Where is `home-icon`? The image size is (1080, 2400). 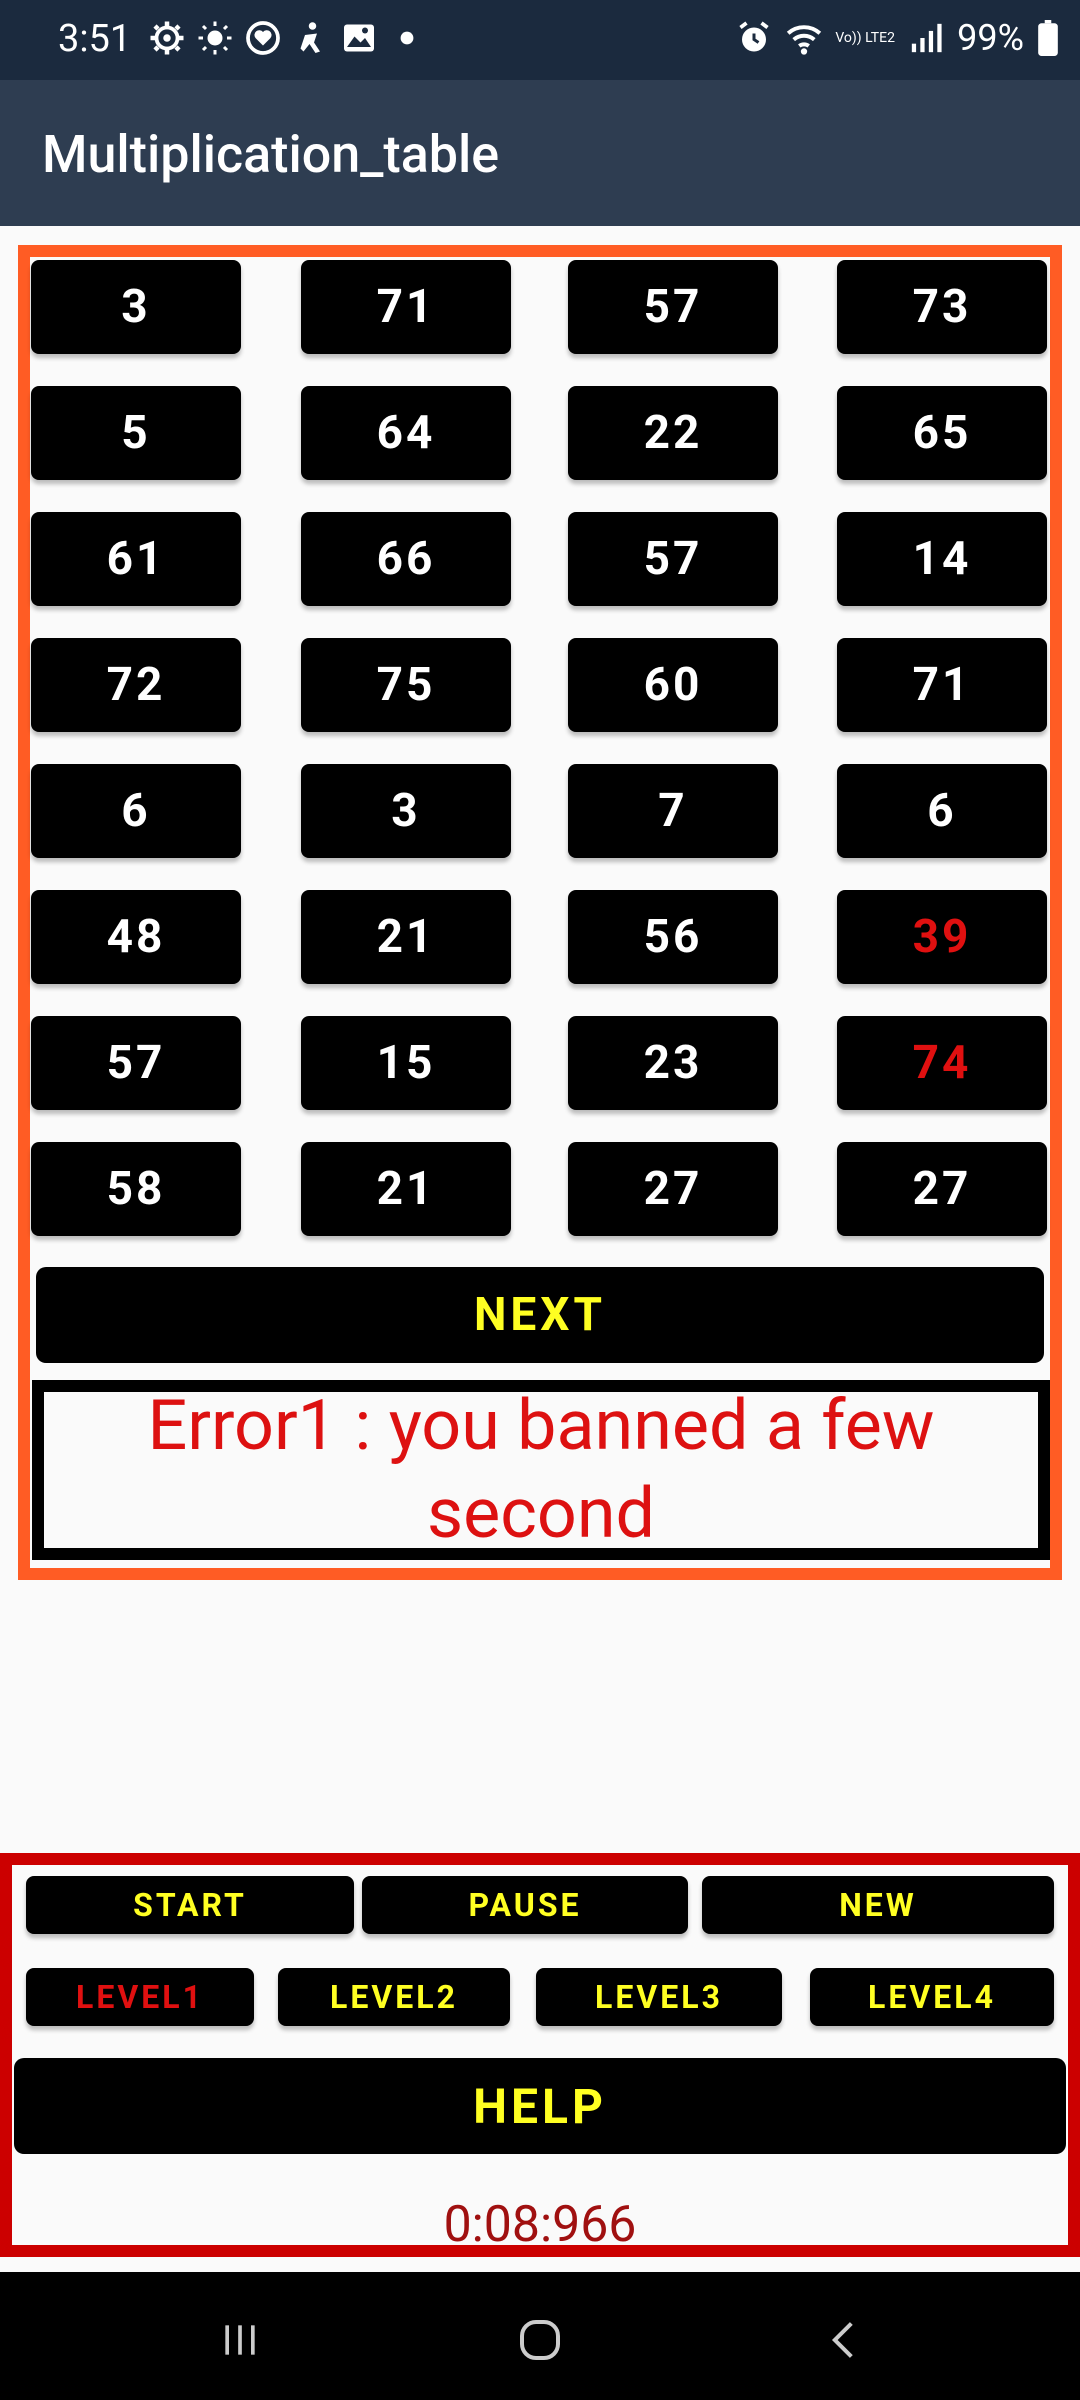 home-icon is located at coordinates (540, 2340).